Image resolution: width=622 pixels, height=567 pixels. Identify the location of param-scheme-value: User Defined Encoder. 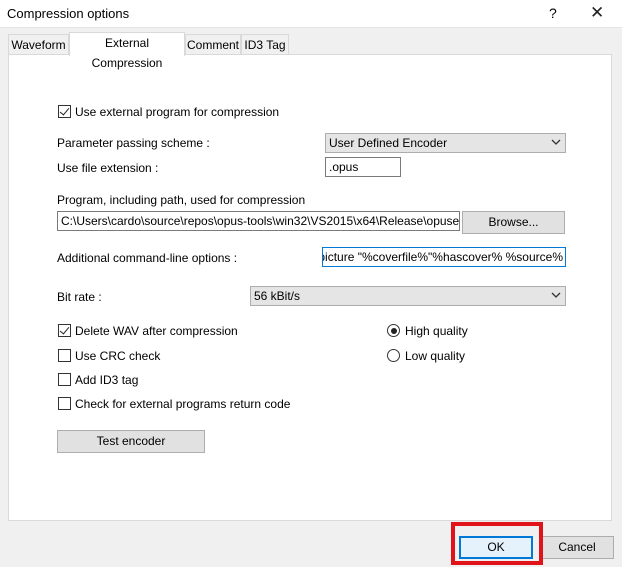
(388, 143).